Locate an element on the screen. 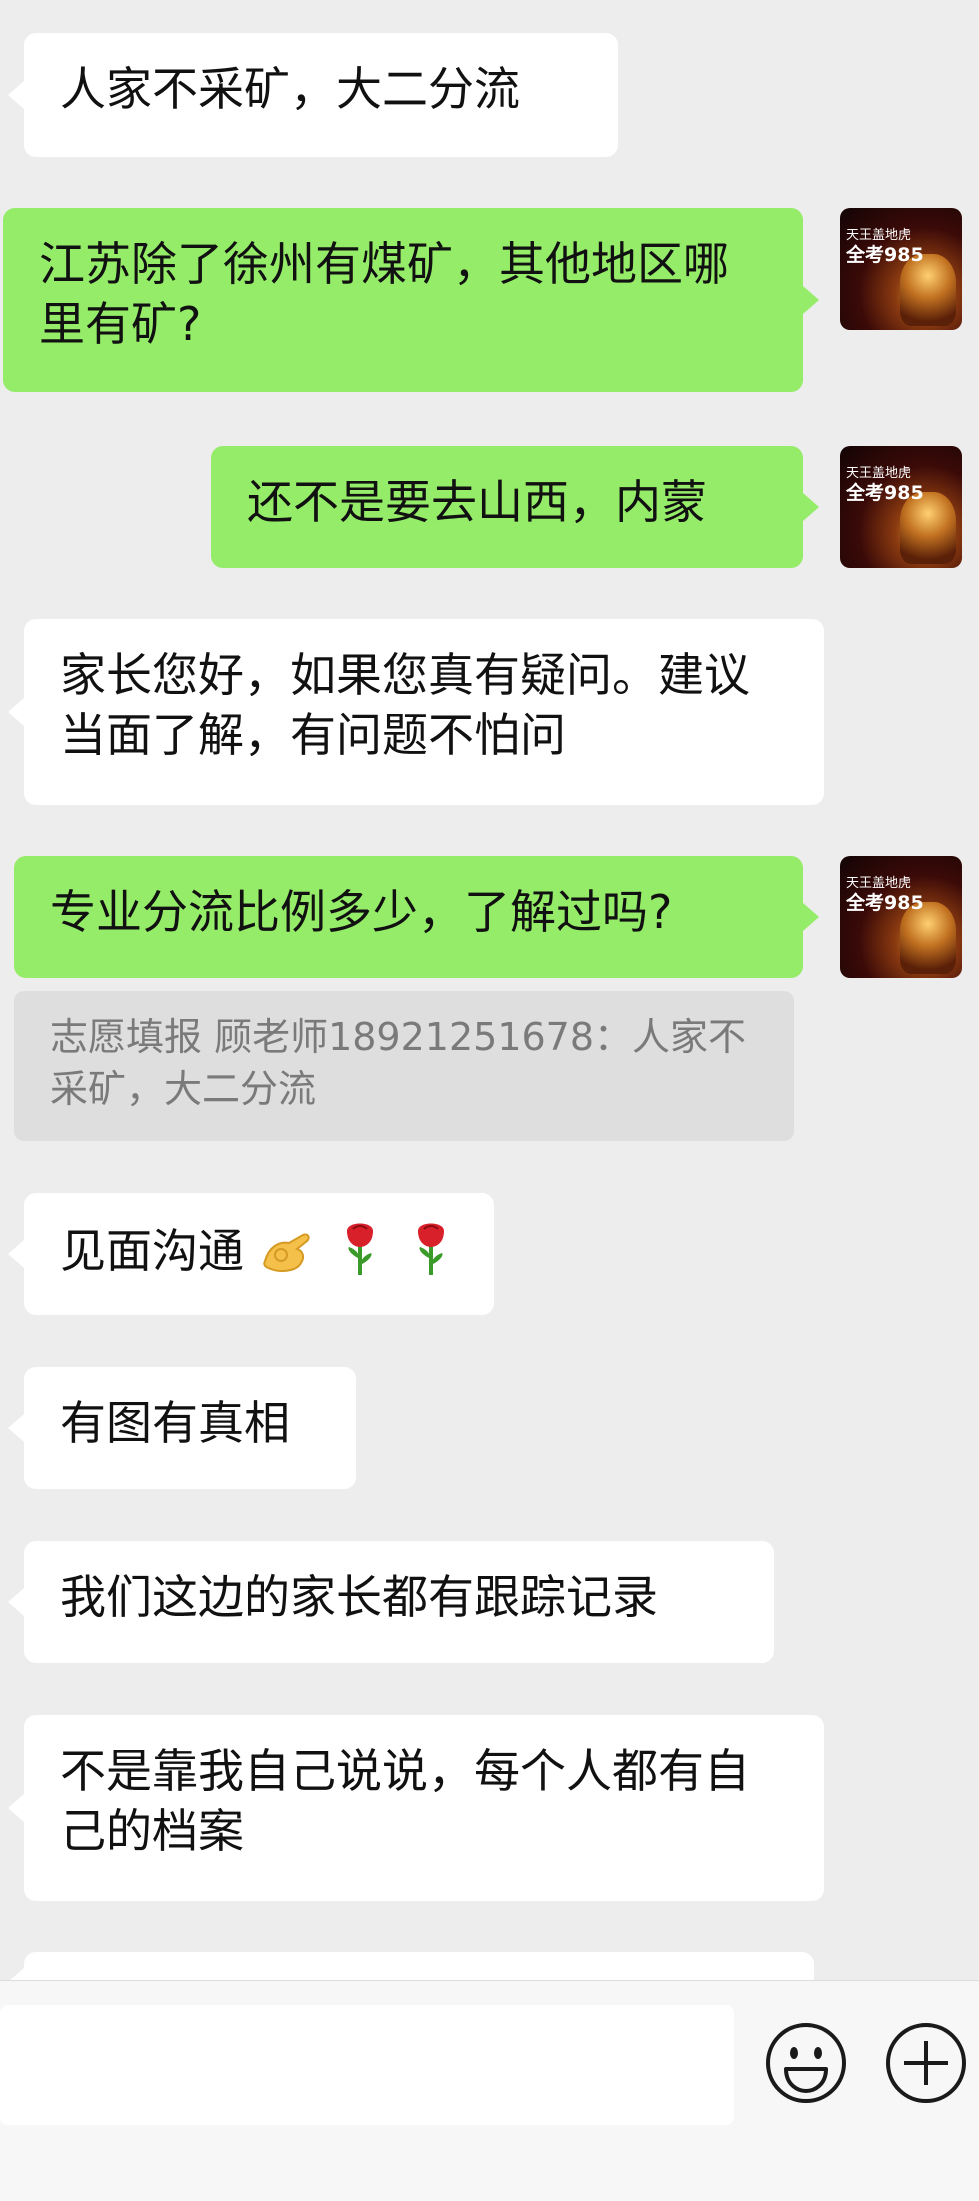 This screenshot has height=2201, width=979. quoted-message: 志愿填报 顾老师18921251678：人家不采矿，大二分流 is located at coordinates (404, 1066).